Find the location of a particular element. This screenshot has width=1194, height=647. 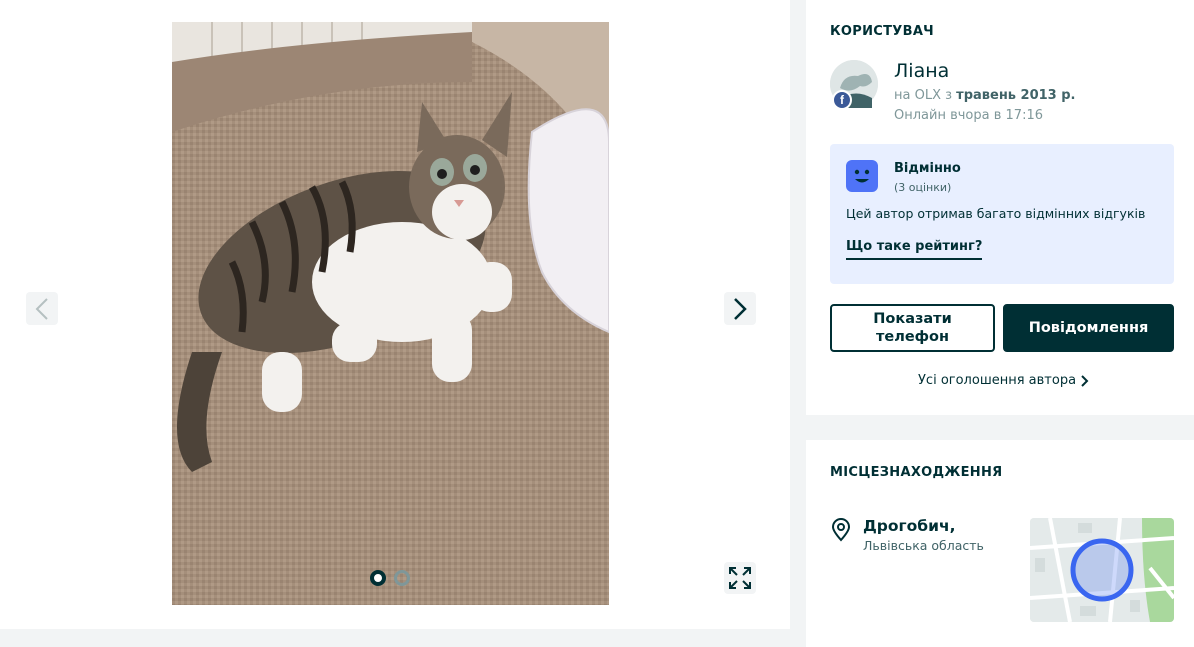

show-phone-button: Показати телефон is located at coordinates (912, 328).